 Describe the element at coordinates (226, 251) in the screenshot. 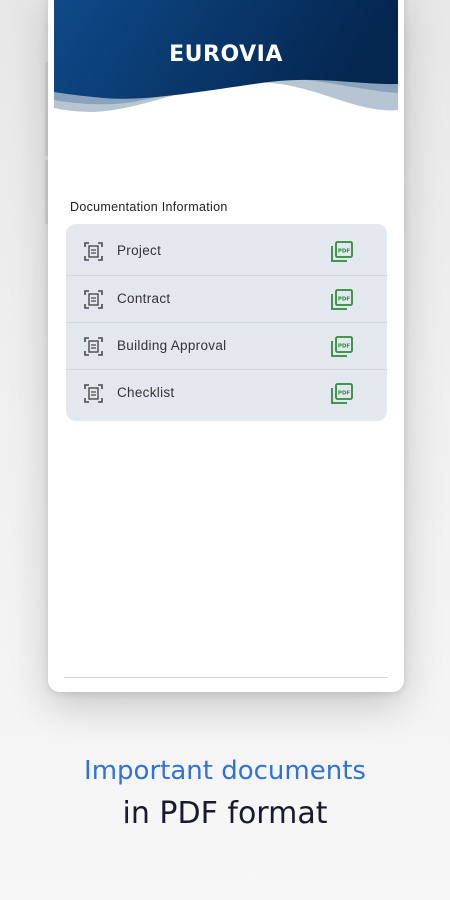

I see `doc-item-project: Project PDF` at that location.